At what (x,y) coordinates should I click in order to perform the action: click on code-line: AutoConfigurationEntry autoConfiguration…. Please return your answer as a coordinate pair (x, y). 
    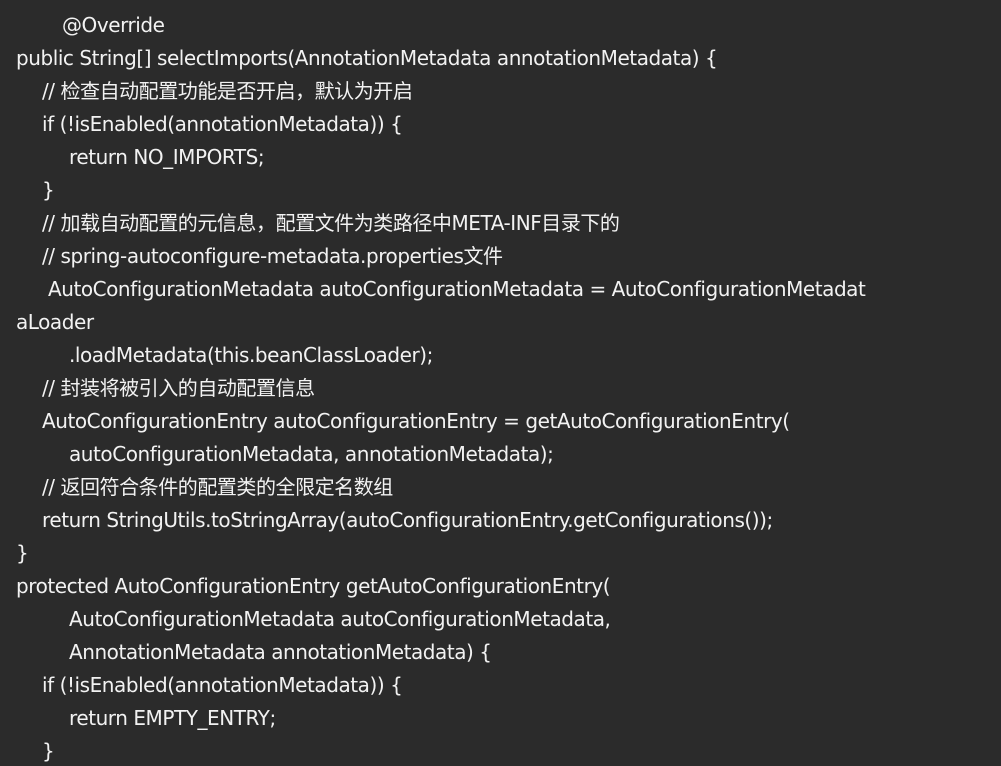
    Looking at the image, I should click on (416, 421).